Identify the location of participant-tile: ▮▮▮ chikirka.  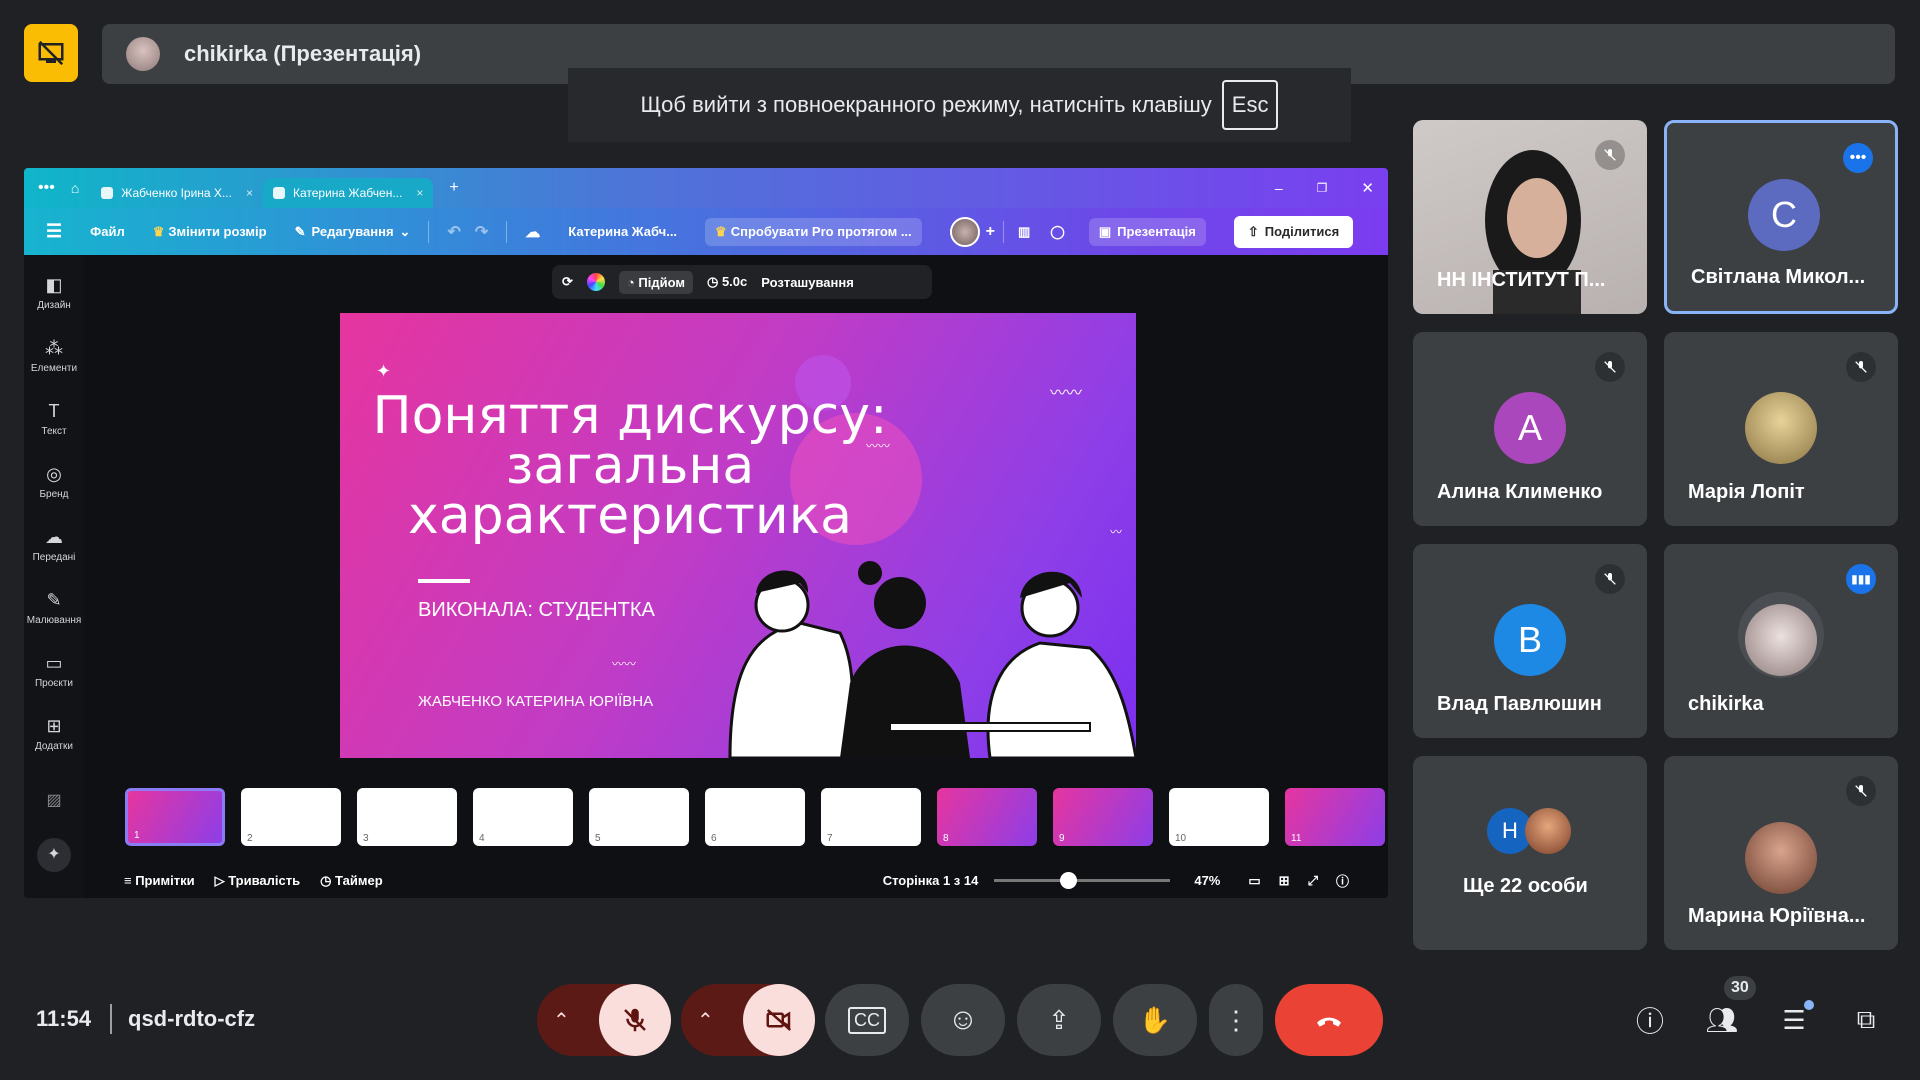
(1781, 641).